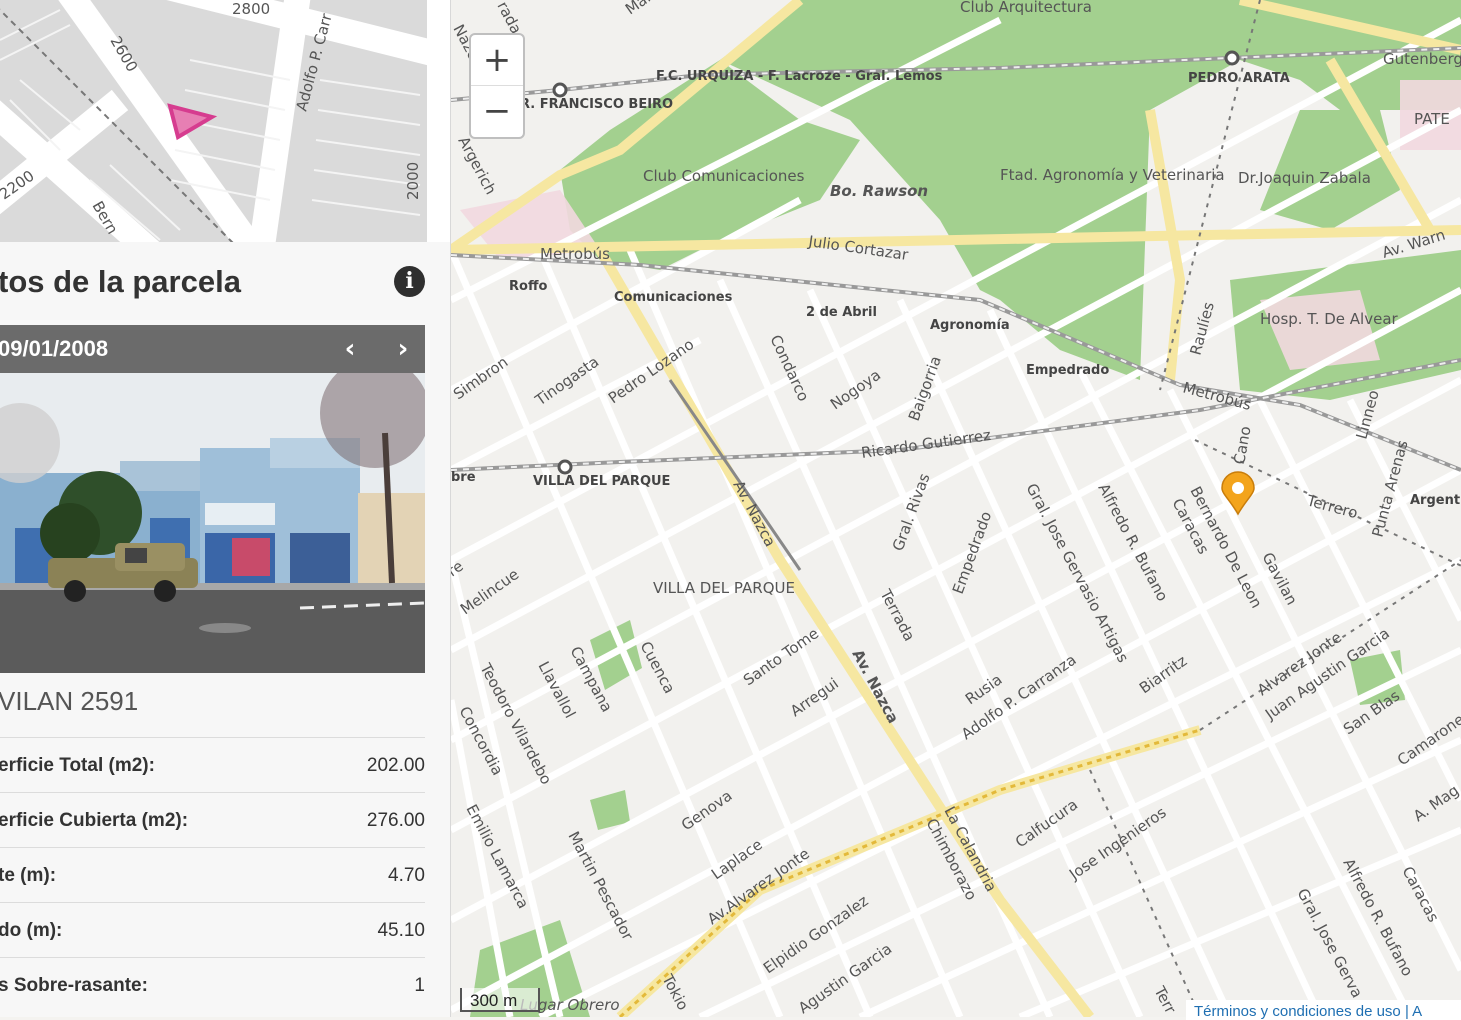 The image size is (1461, 1020). Describe the element at coordinates (28, 875) in the screenshot. I see `detail-label: te (m):` at that location.